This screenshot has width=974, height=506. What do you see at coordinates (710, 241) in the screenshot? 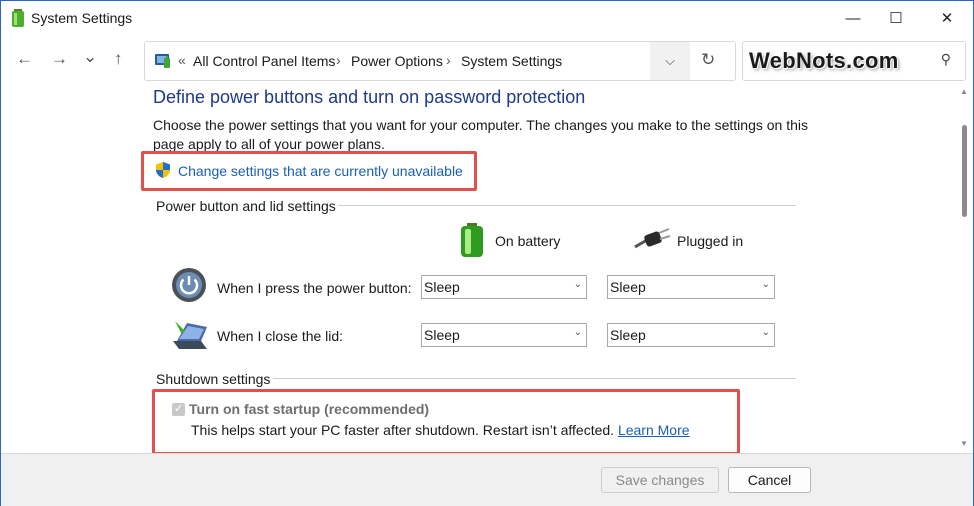
I see `plugged-in-label: Plugged in` at bounding box center [710, 241].